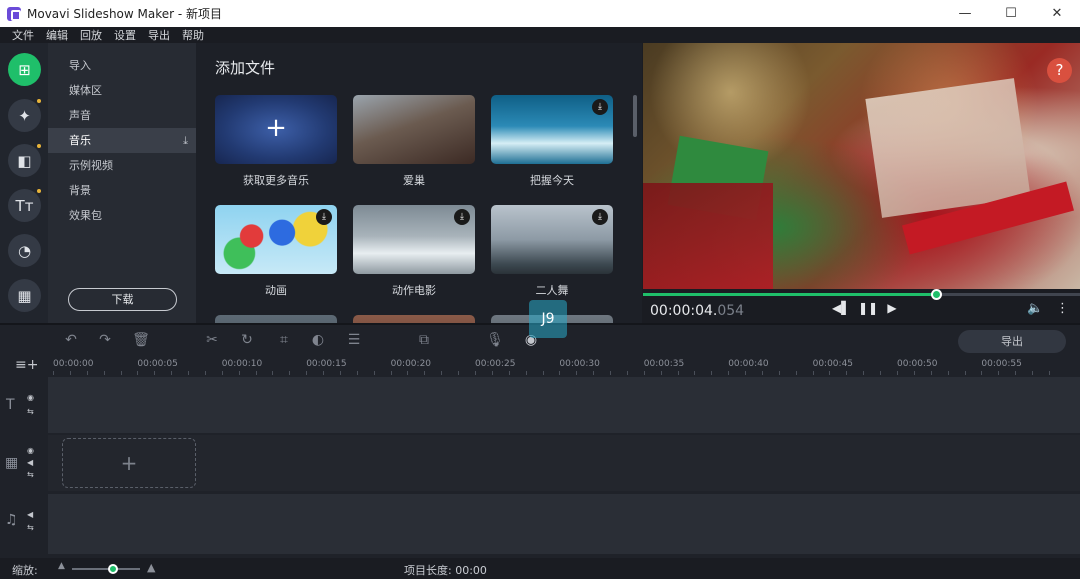 This screenshot has width=1080, height=579. Describe the element at coordinates (354, 340) in the screenshot. I see `adjust-icon: ☰` at that location.